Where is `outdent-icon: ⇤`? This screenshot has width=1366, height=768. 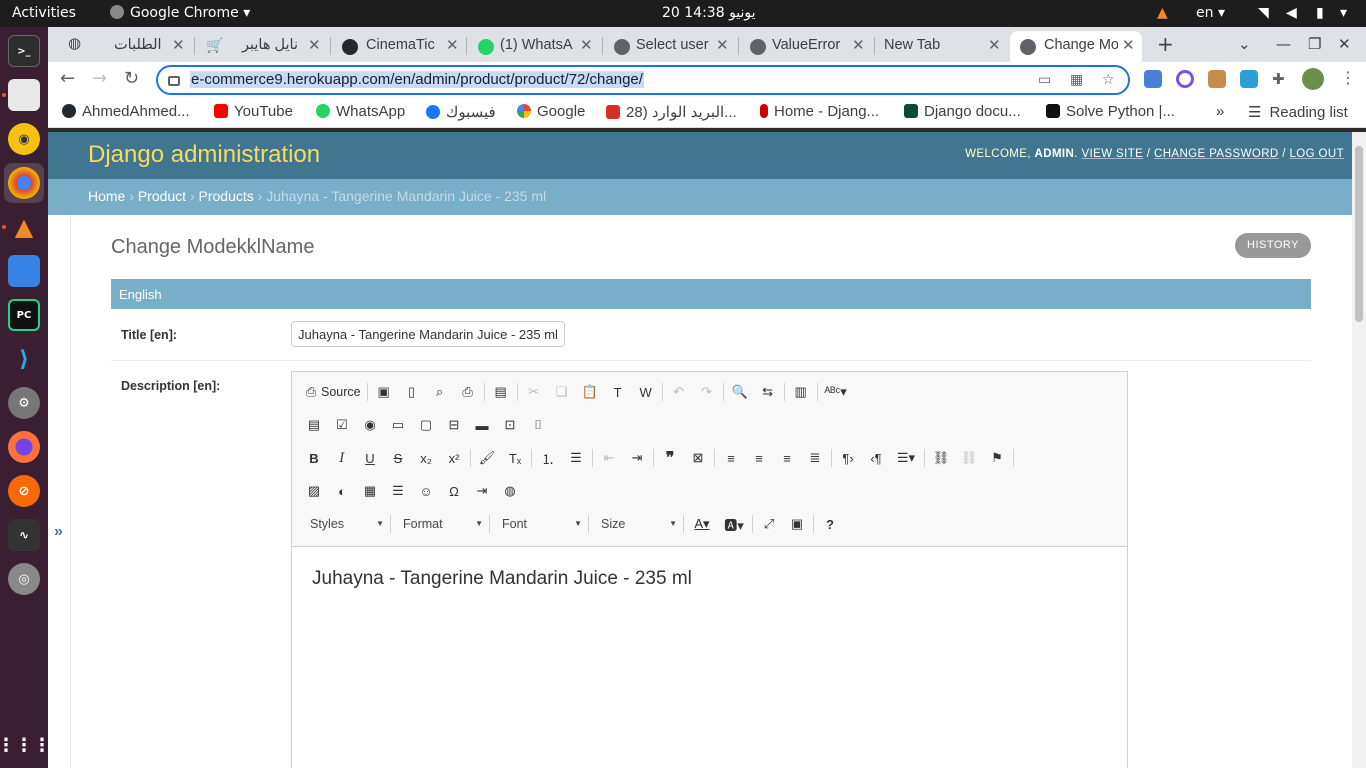
outdent-icon: ⇤ is located at coordinates (609, 458).